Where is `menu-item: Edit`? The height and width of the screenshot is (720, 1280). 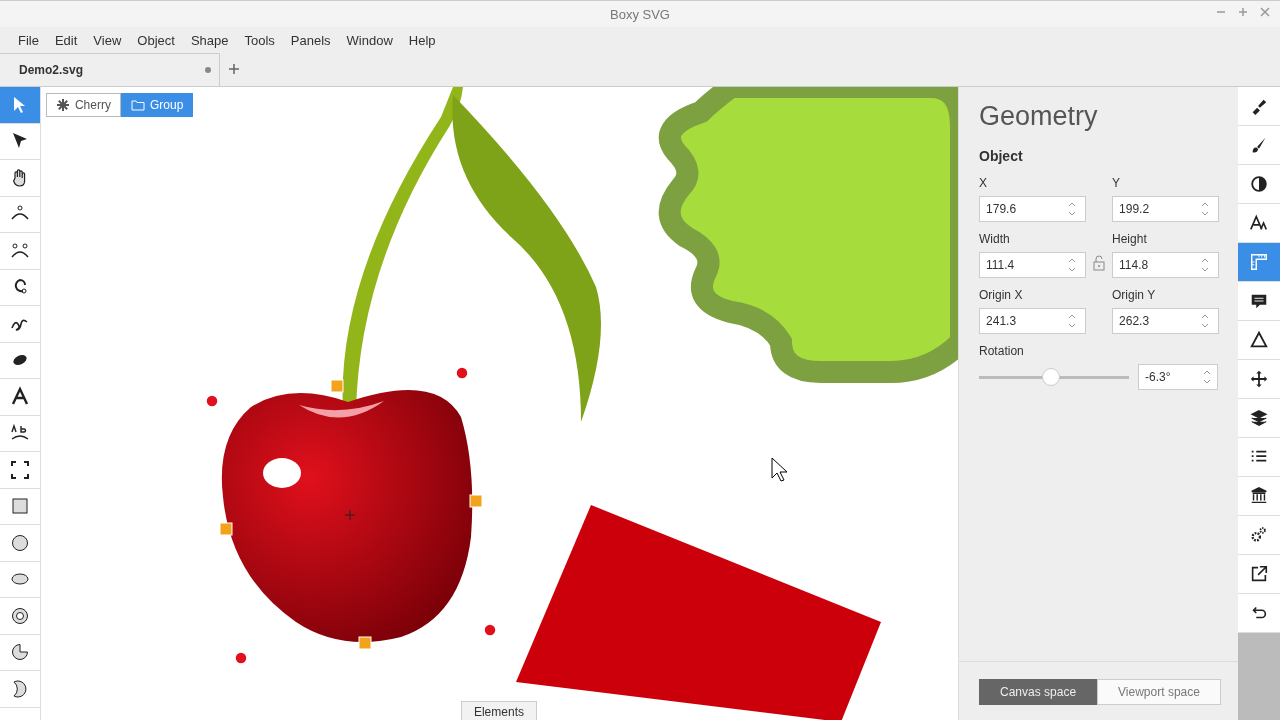
menu-item: Edit is located at coordinates (66, 40).